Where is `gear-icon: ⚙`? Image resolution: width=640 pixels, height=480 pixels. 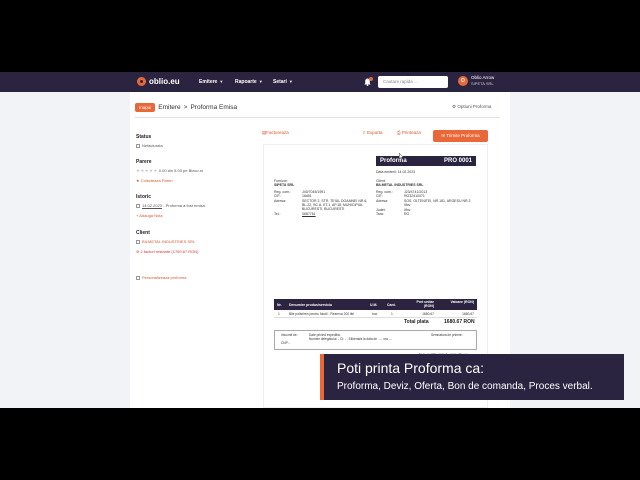
gear-icon: ⚙ is located at coordinates (454, 106).